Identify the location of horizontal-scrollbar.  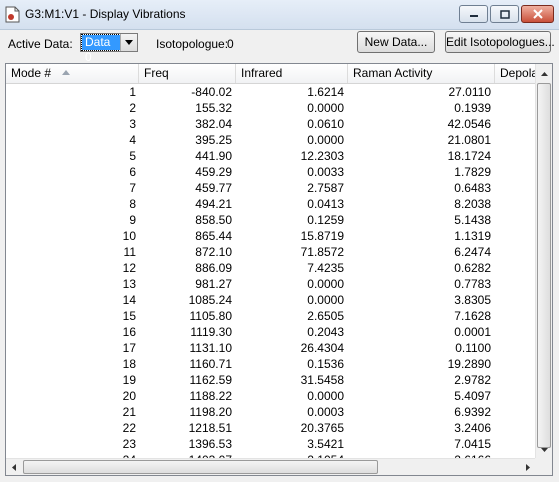
(271, 466).